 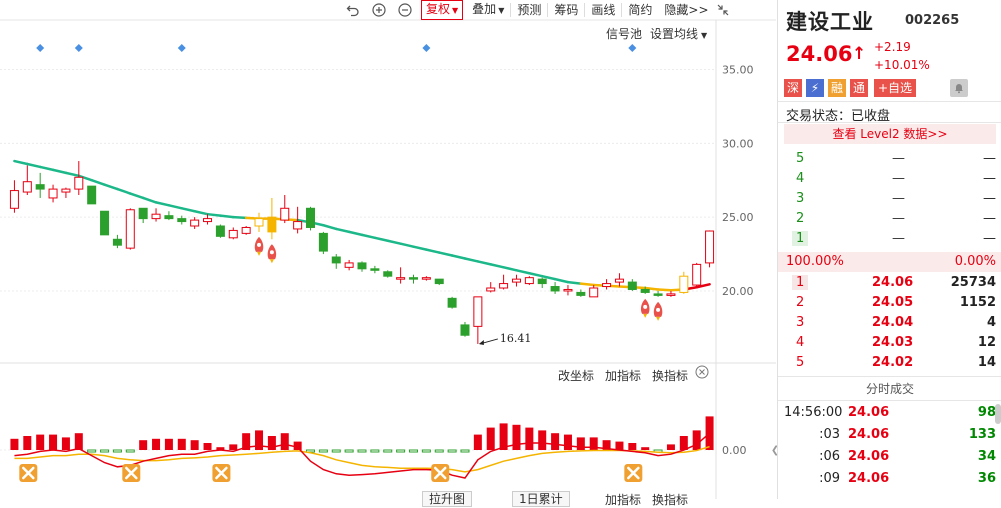 I want to click on arrow-up-icon: ↑, so click(x=859, y=54).